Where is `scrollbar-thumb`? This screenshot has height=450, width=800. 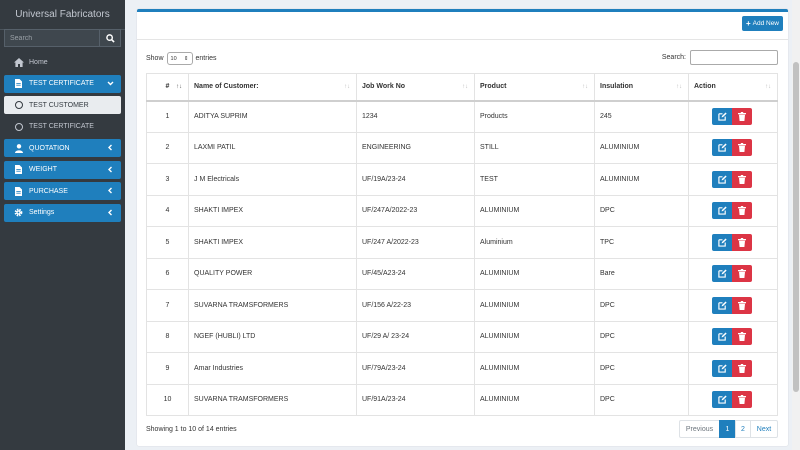 scrollbar-thumb is located at coordinates (796, 227).